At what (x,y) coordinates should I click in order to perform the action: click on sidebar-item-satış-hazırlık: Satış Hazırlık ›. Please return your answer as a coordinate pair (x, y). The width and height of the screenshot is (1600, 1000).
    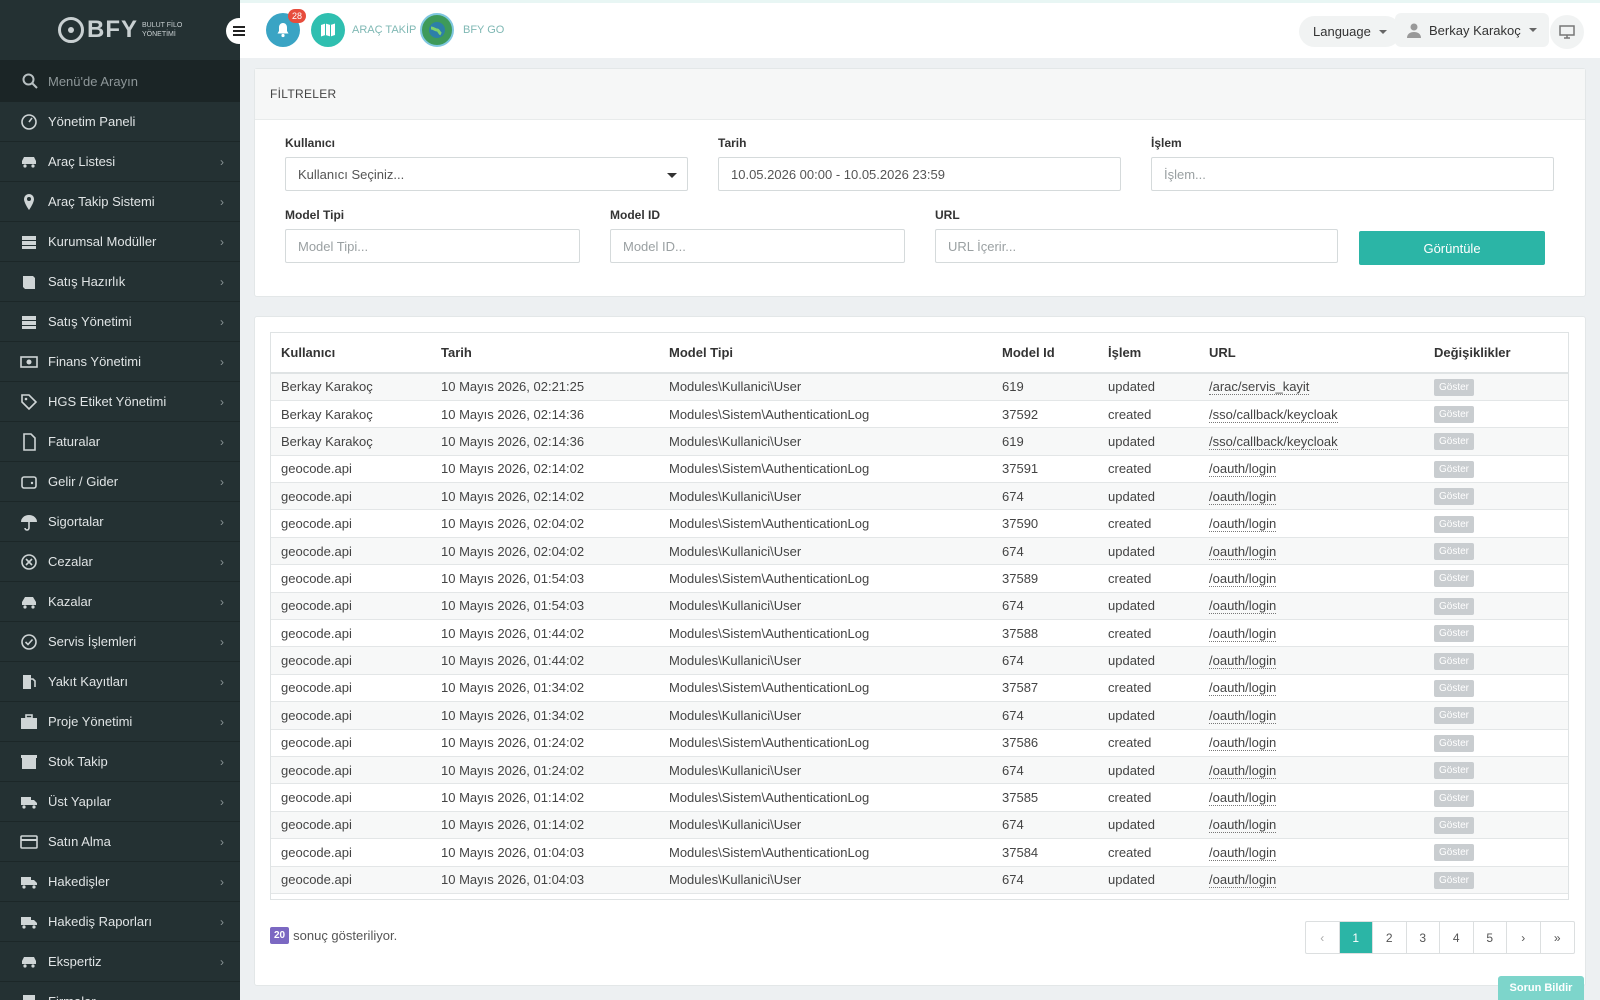
    Looking at the image, I should click on (120, 282).